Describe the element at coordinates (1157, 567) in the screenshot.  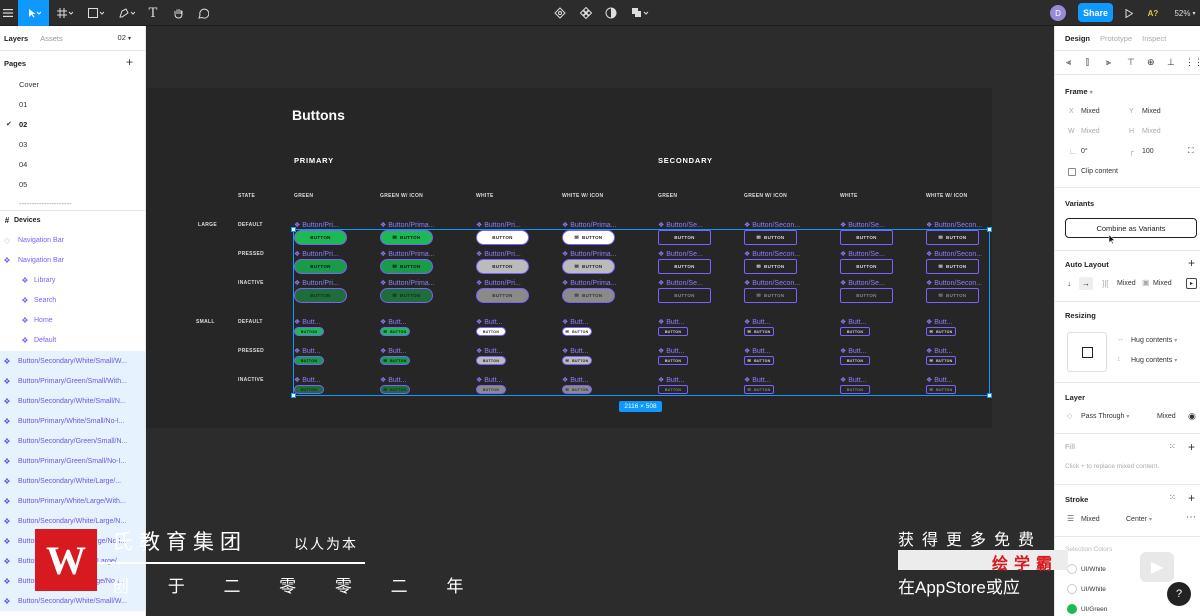
I see `play-icon: ▶` at that location.